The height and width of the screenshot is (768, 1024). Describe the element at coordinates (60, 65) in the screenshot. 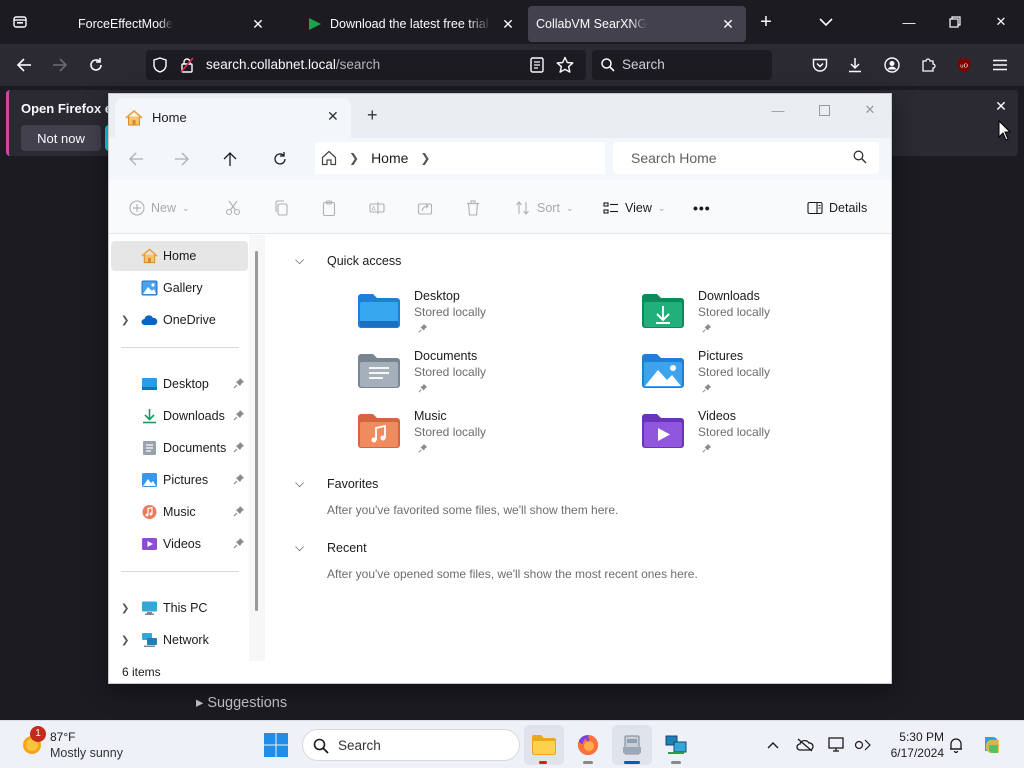

I see `forward-button` at that location.